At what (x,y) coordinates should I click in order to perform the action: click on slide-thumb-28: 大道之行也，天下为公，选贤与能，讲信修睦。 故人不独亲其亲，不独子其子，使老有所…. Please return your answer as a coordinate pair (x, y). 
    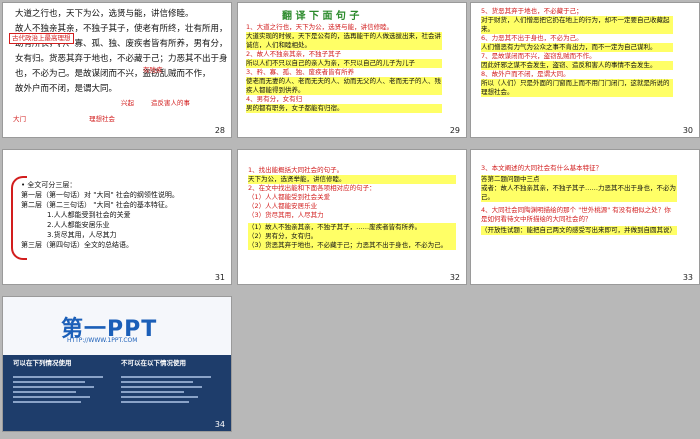
    Looking at the image, I should click on (117, 70).